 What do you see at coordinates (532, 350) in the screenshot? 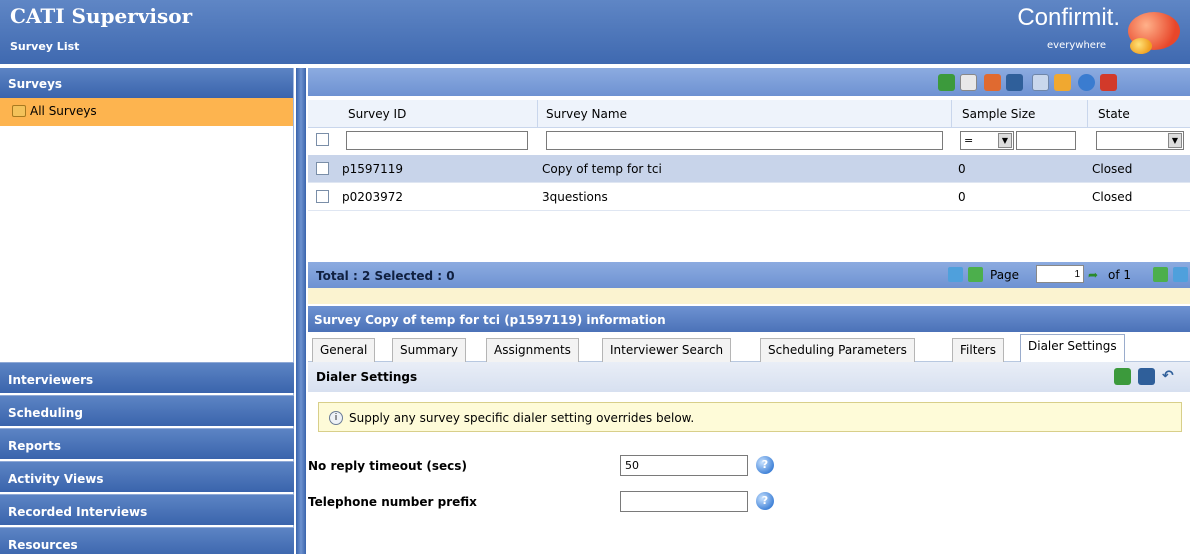
I see `tab-assignments: Assignments` at bounding box center [532, 350].